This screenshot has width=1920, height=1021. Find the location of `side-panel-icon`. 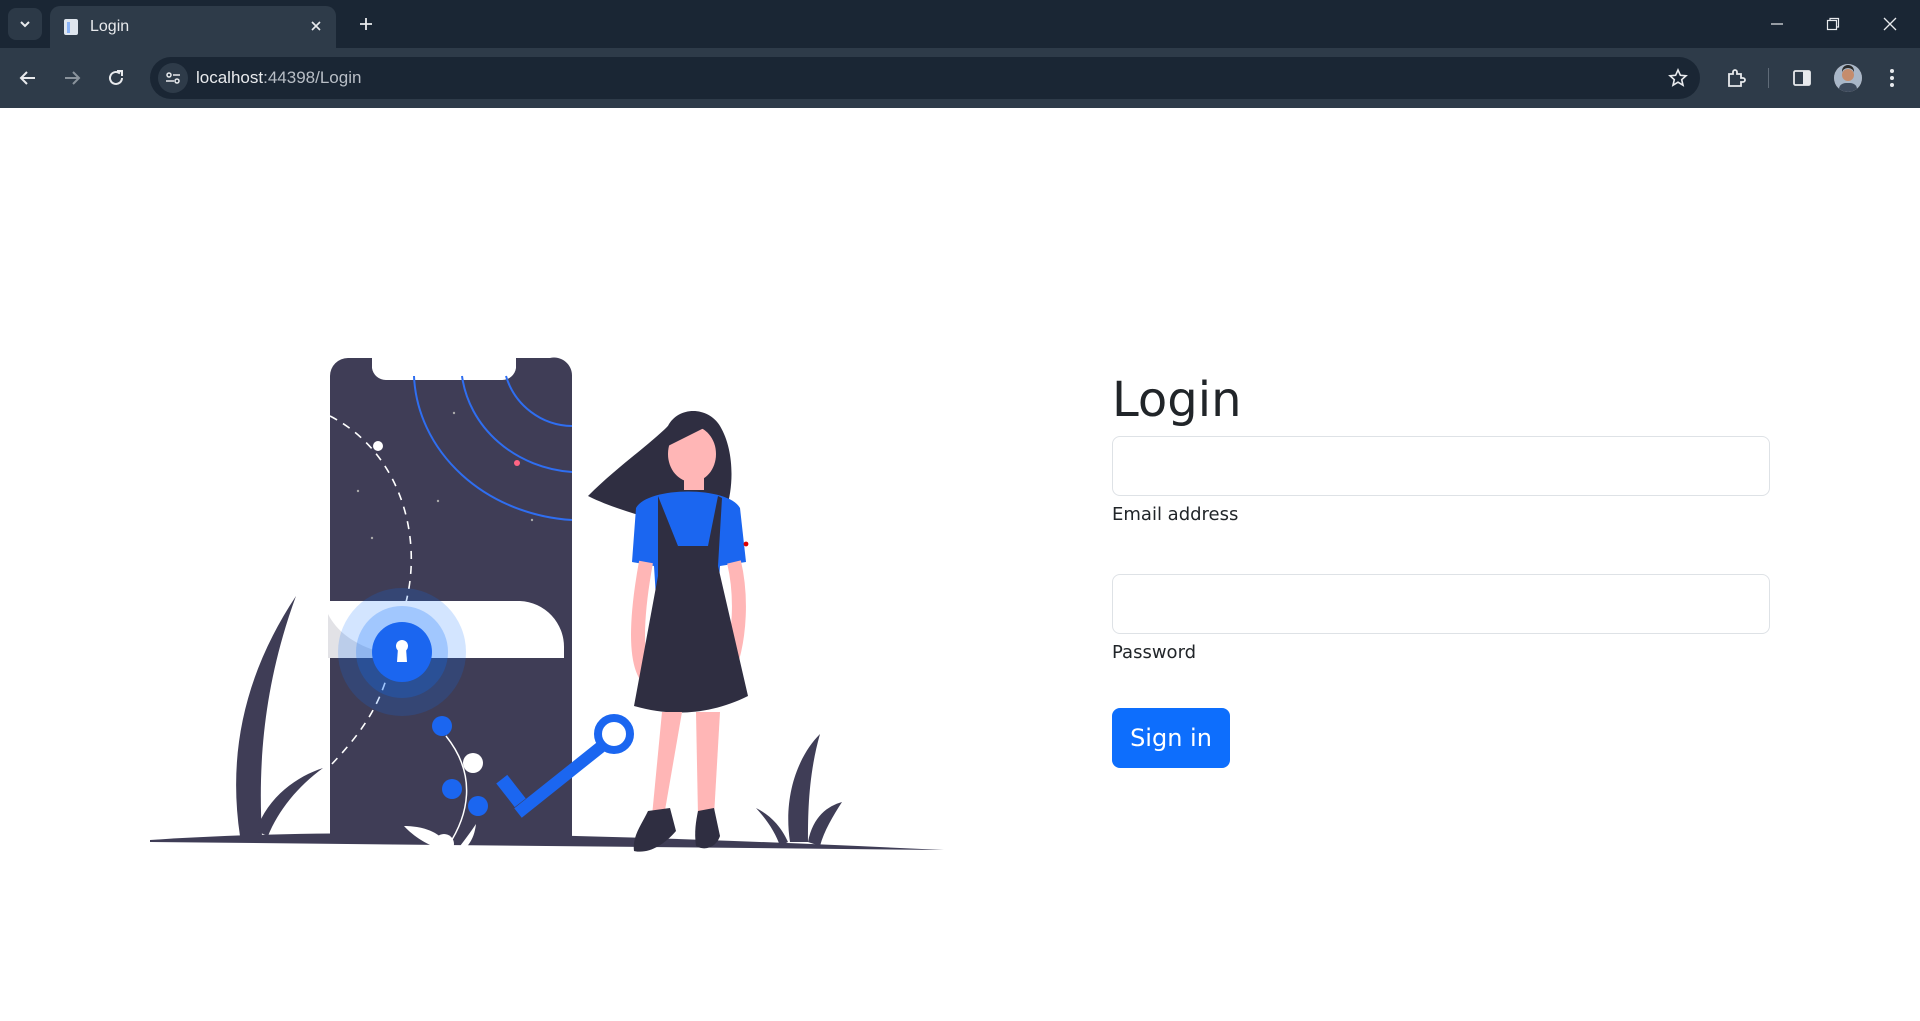

side-panel-icon is located at coordinates (1802, 78).